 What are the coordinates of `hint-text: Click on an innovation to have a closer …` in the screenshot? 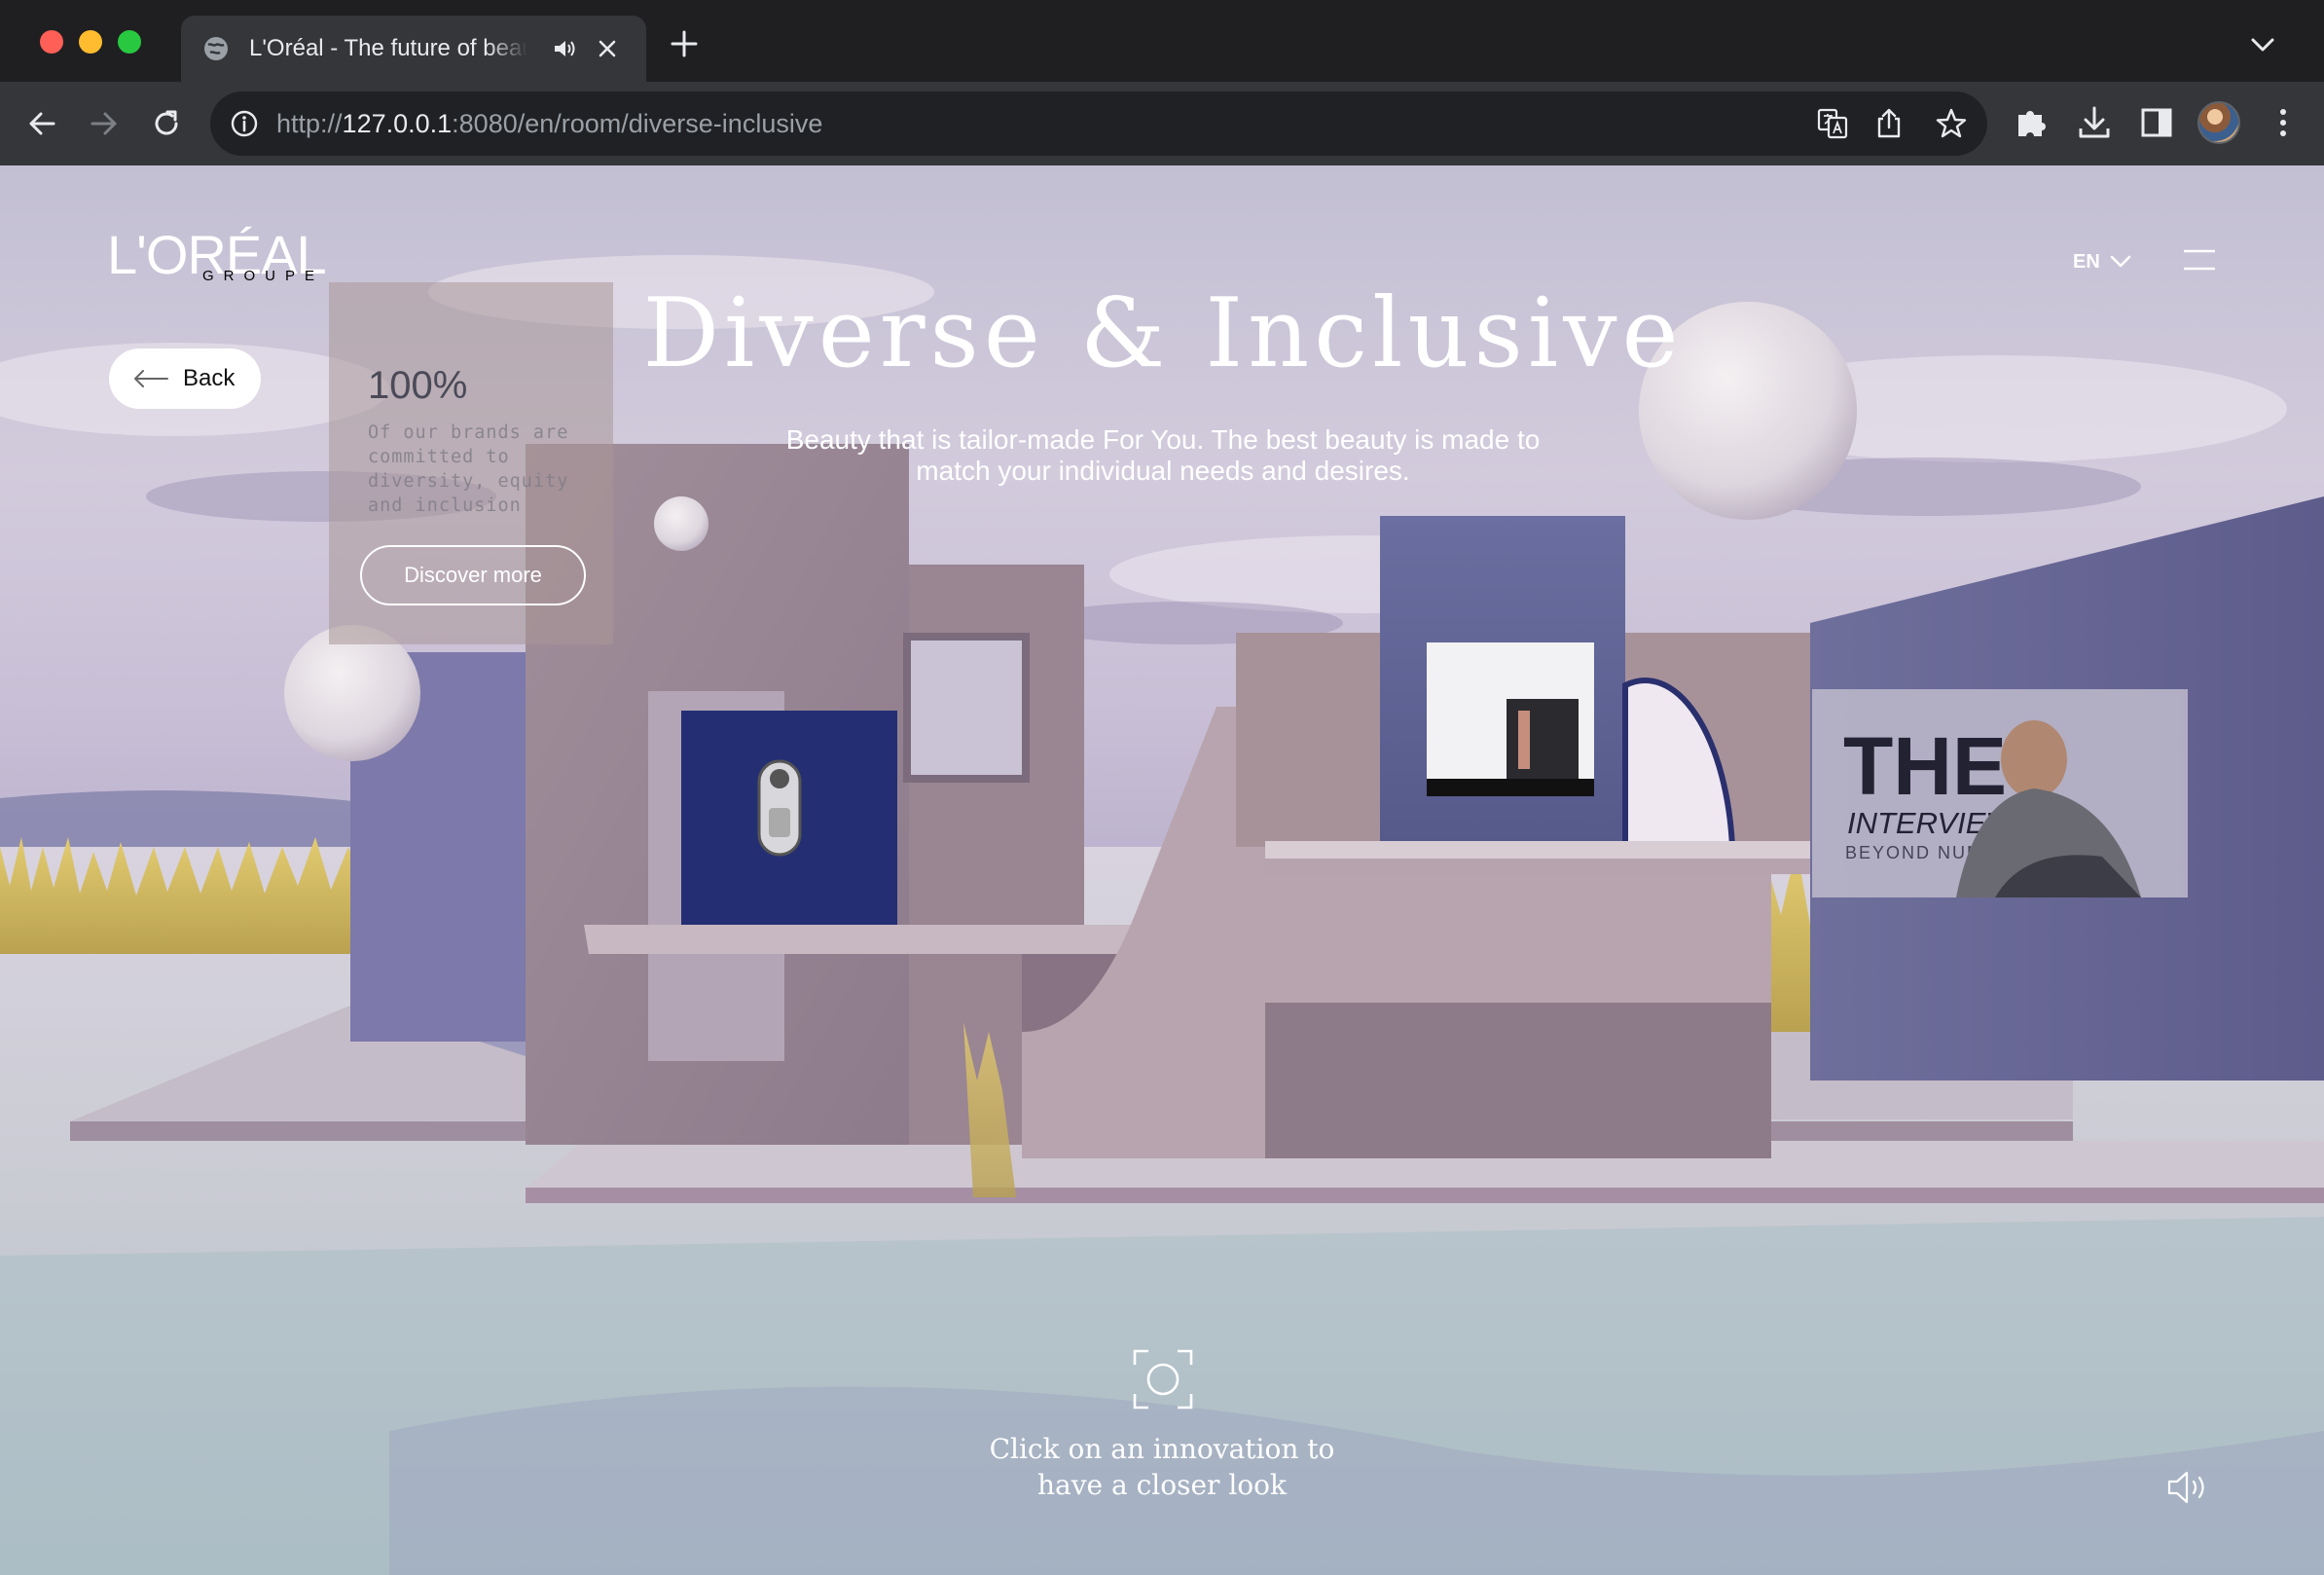 It's located at (1162, 1467).